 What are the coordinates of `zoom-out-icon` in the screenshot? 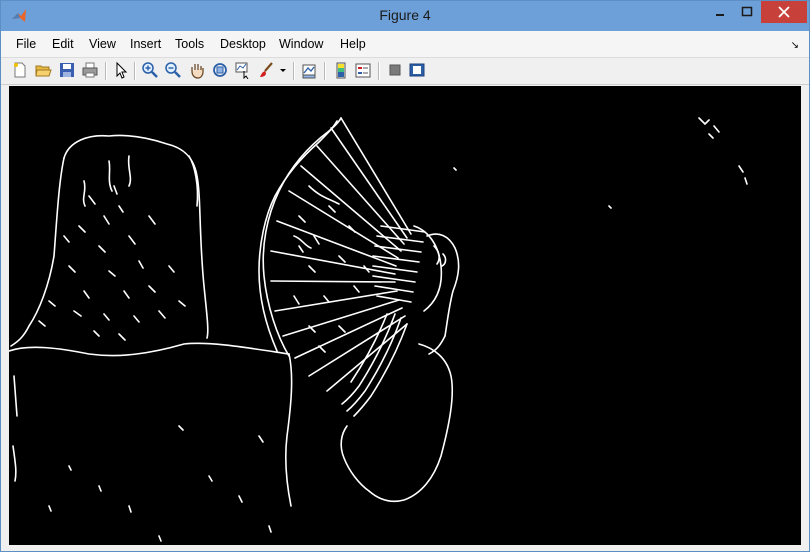 It's located at (173, 70).